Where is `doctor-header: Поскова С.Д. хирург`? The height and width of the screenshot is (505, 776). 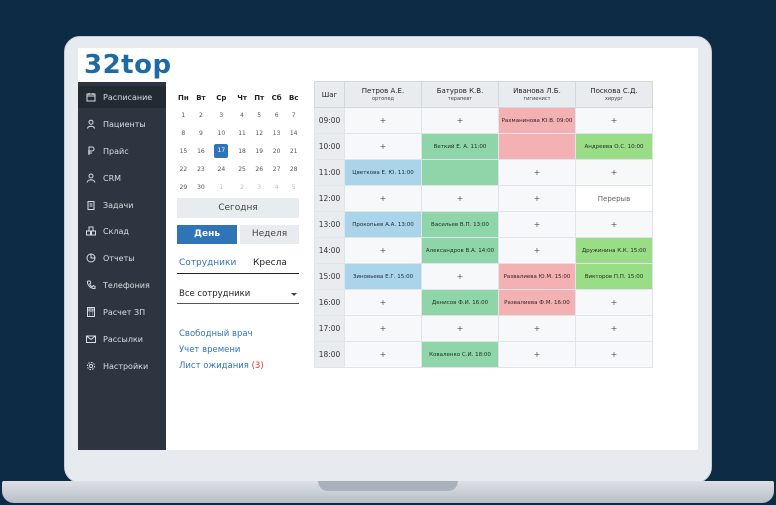 doctor-header: Поскова С.Д. хирург is located at coordinates (614, 94).